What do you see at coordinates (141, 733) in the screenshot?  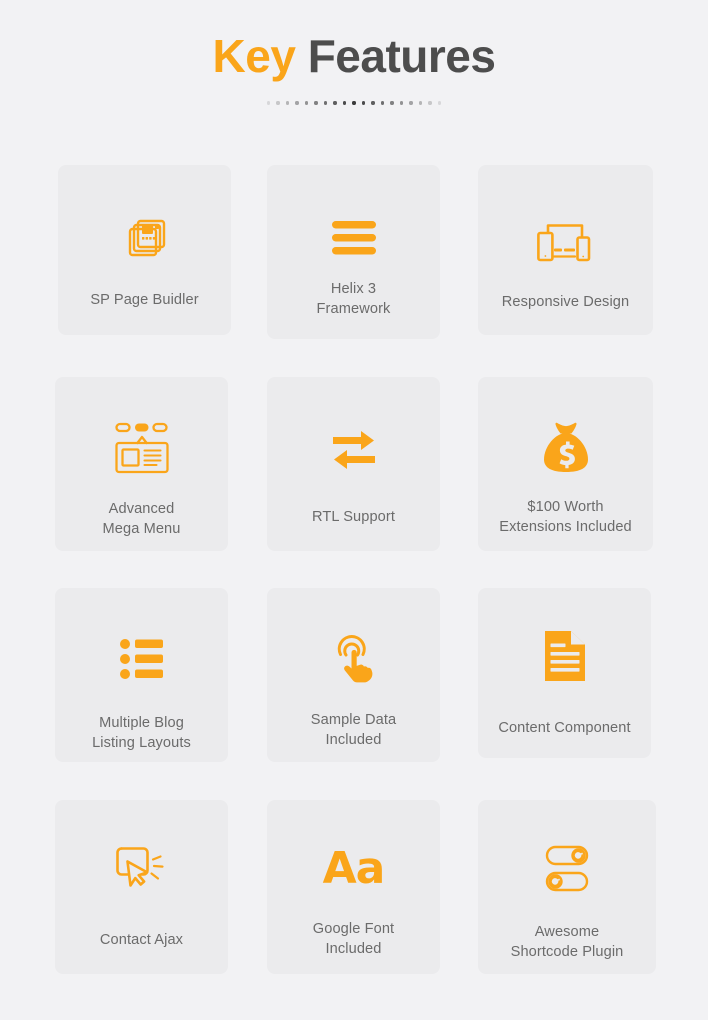 I see `feature-card-label: Multiple Blog Listing Layouts` at bounding box center [141, 733].